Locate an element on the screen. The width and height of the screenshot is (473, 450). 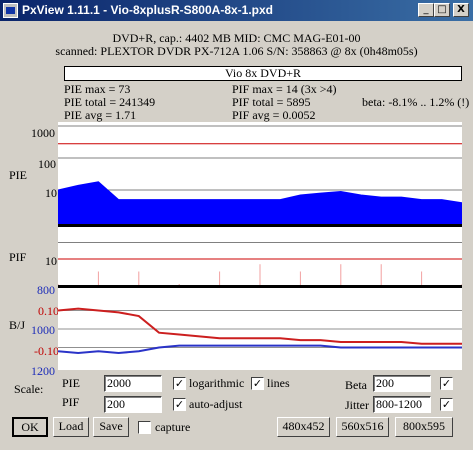
size-480x452-button: 480x452 is located at coordinates (303, 427).